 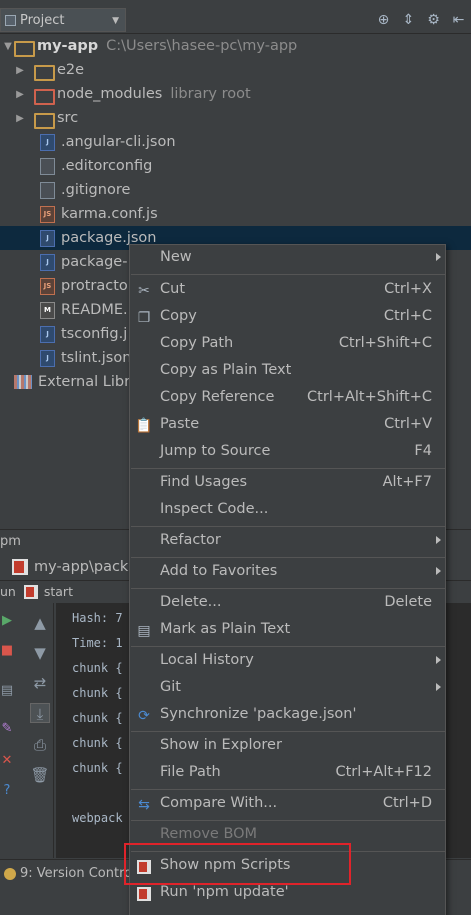 What do you see at coordinates (235, 214) in the screenshot?
I see `tree-item-file: JS karma.conf.js` at bounding box center [235, 214].